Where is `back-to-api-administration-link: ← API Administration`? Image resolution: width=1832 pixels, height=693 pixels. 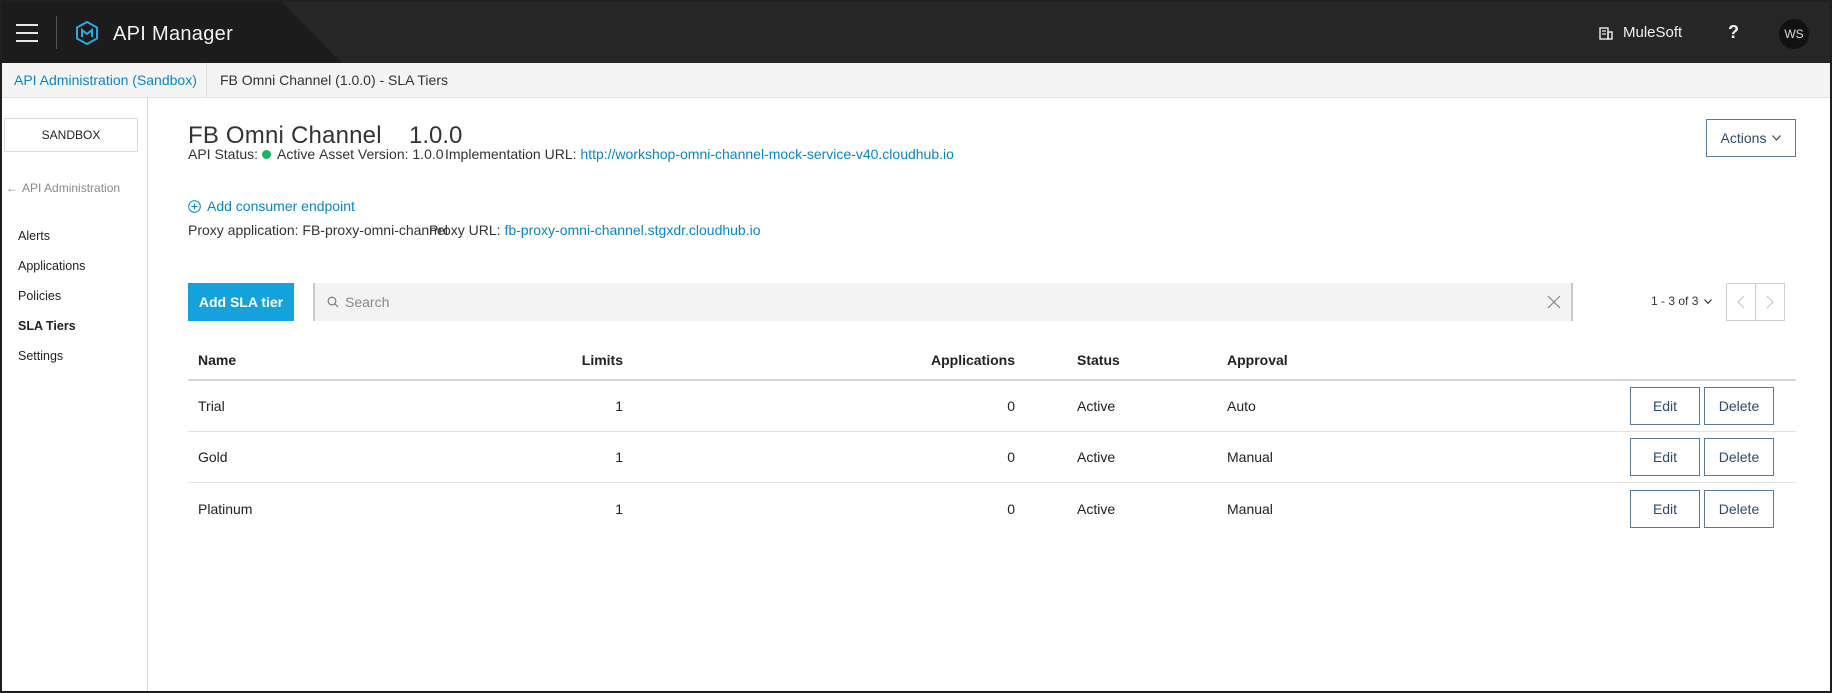
back-to-api-administration-link: ← API Administration is located at coordinates (63, 188).